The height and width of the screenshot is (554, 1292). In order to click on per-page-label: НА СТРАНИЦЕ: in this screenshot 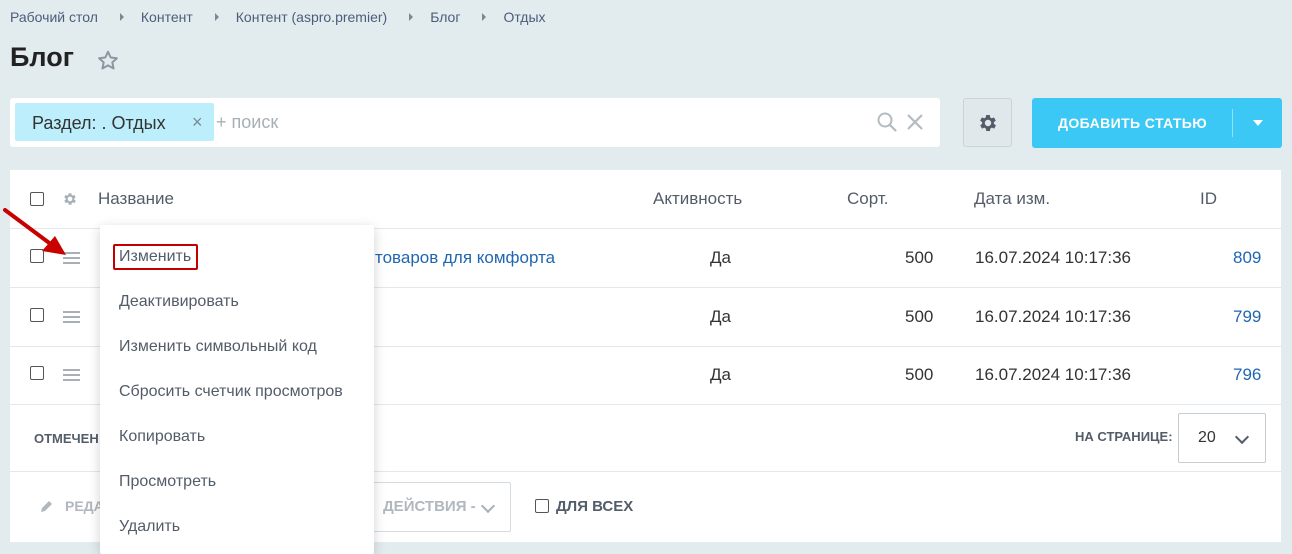, I will do `click(1124, 436)`.